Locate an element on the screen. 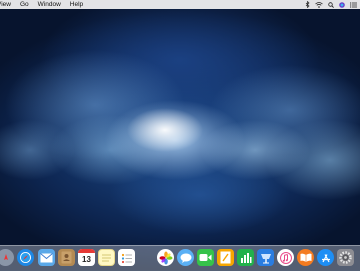 The height and width of the screenshot is (271, 360). contacts-icon is located at coordinates (66, 257).